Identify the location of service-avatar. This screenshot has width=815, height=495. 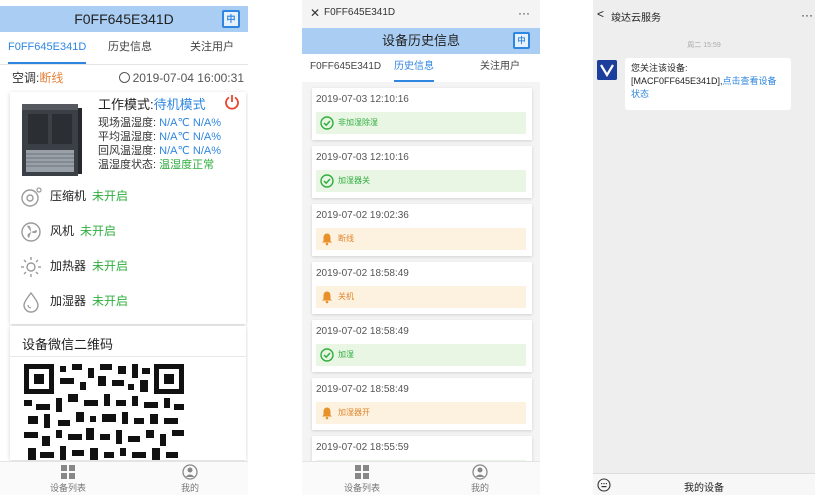
(607, 70).